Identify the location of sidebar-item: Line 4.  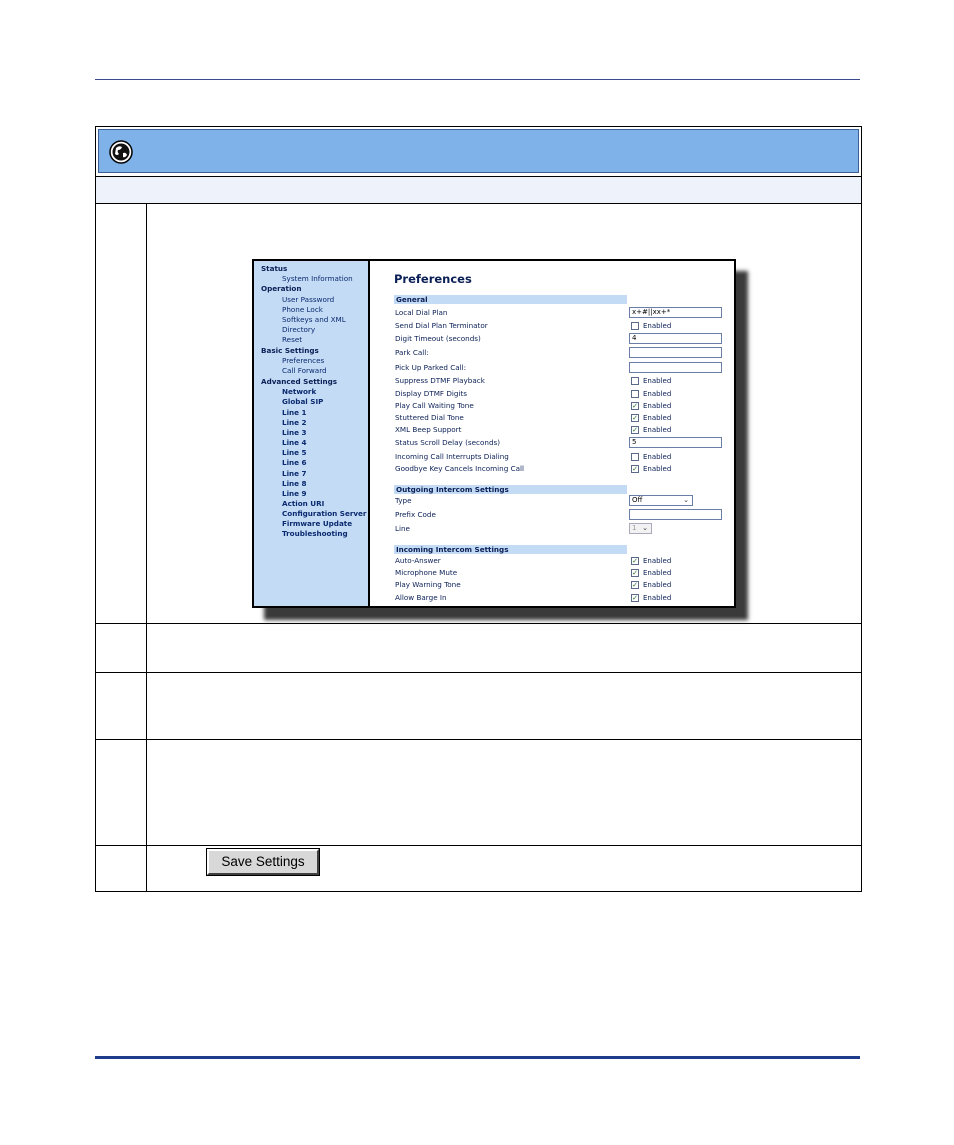
(294, 442).